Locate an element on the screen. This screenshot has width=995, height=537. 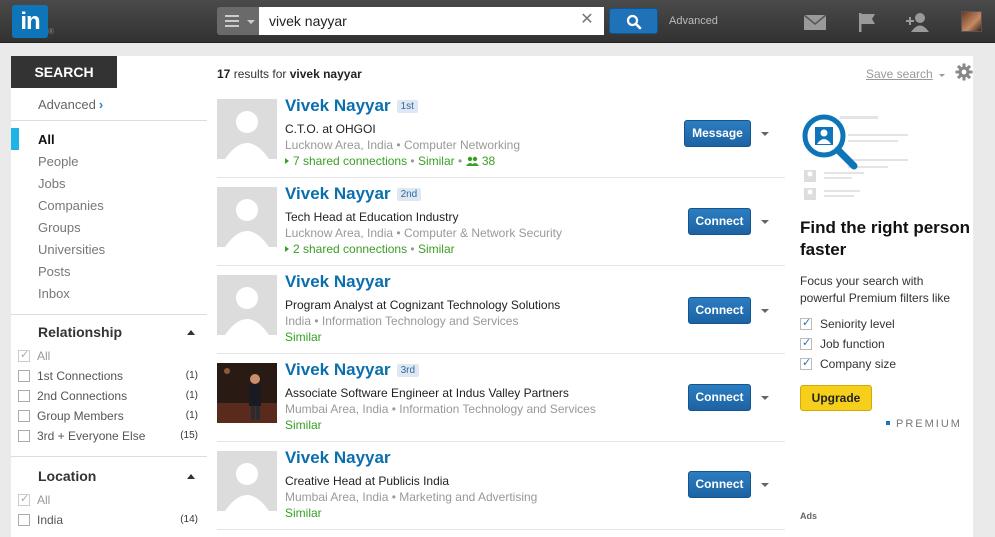
search-input is located at coordinates (431, 21).